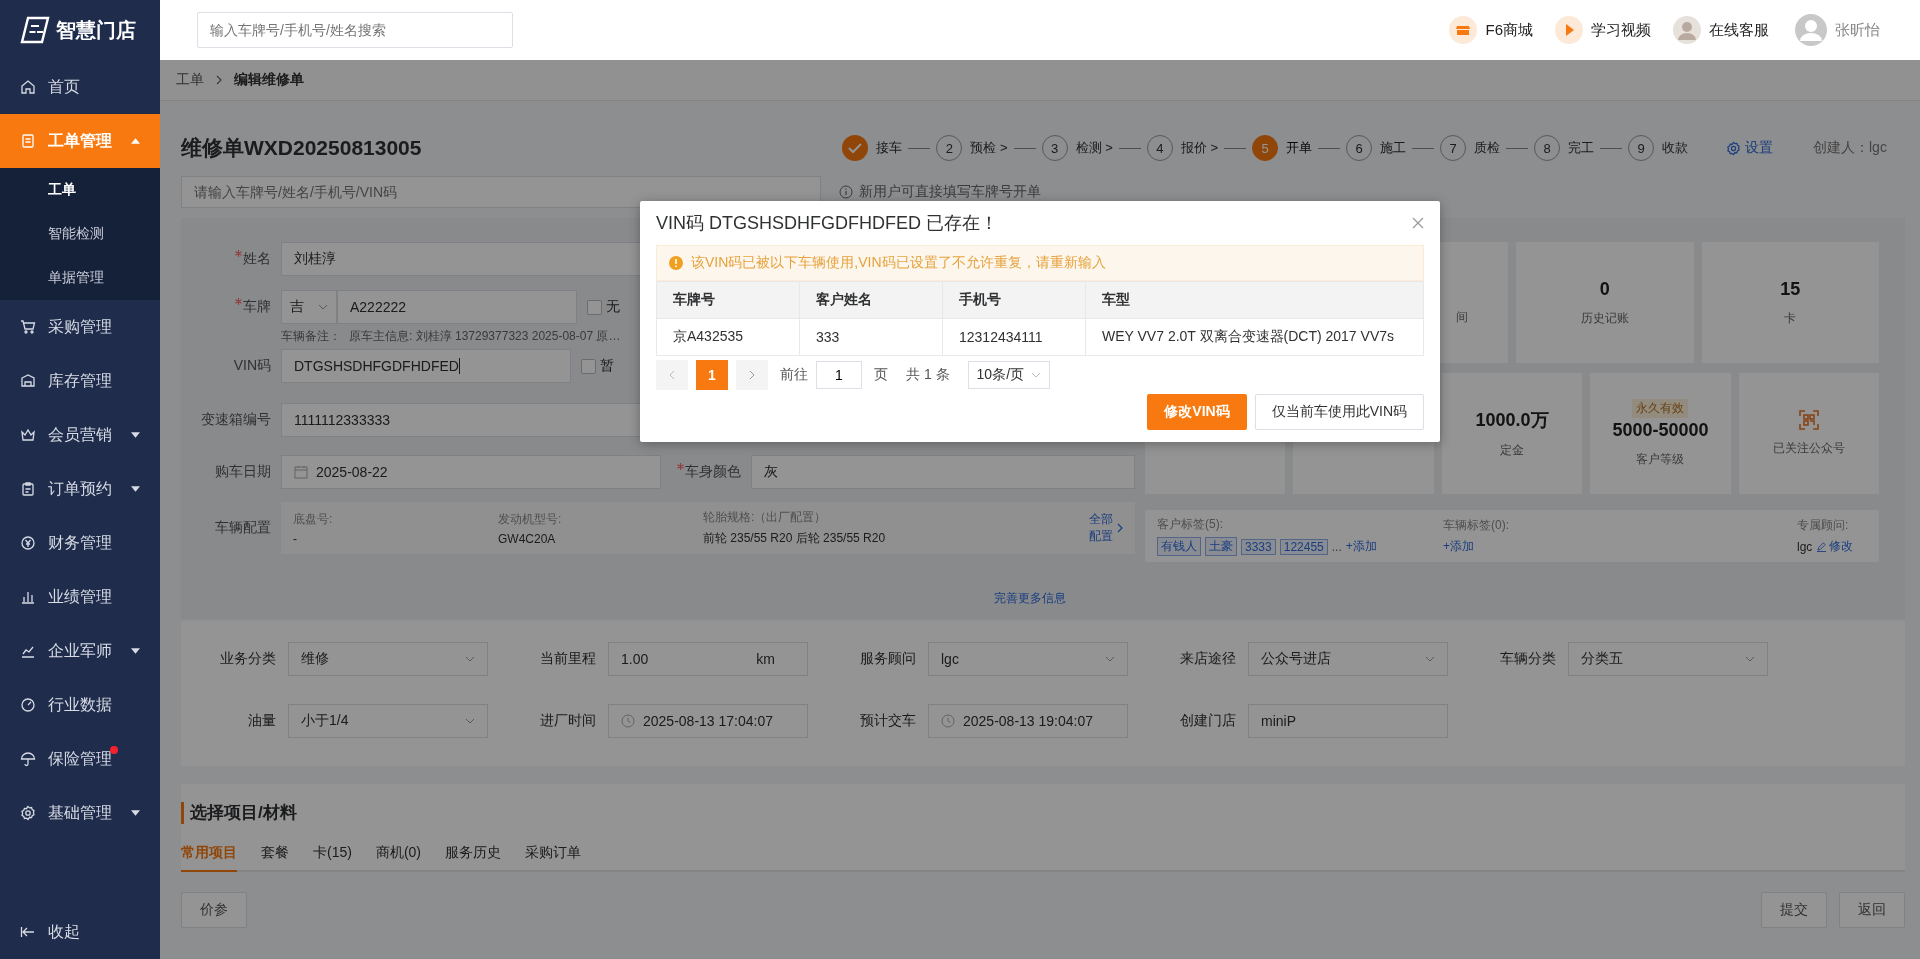  What do you see at coordinates (1014, 337) in the screenshot?
I see `table-cell: 12312434111` at bounding box center [1014, 337].